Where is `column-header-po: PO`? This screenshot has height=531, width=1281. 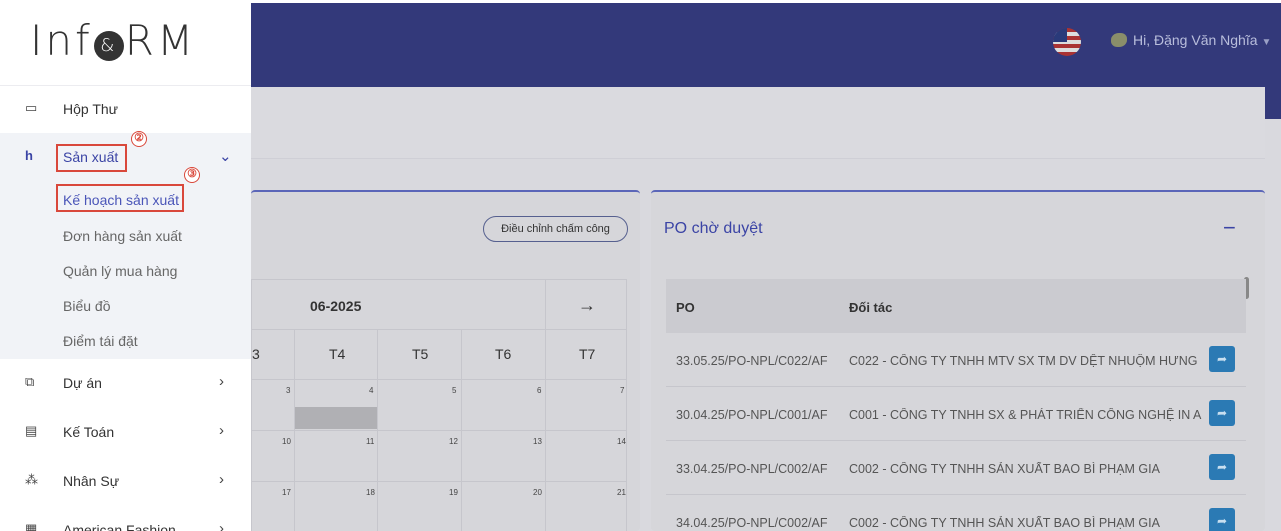 column-header-po: PO is located at coordinates (685, 307).